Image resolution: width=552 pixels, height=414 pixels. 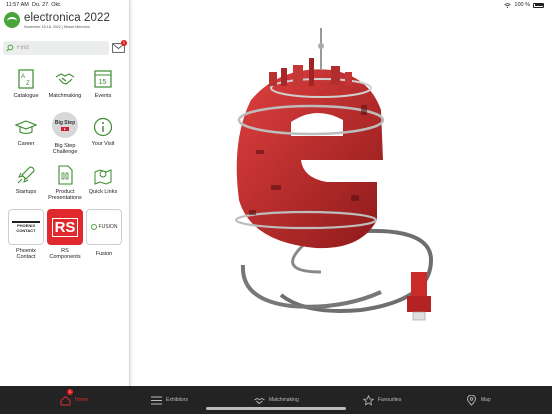 I want to click on fusion-label: Fusion, so click(x=104, y=254).